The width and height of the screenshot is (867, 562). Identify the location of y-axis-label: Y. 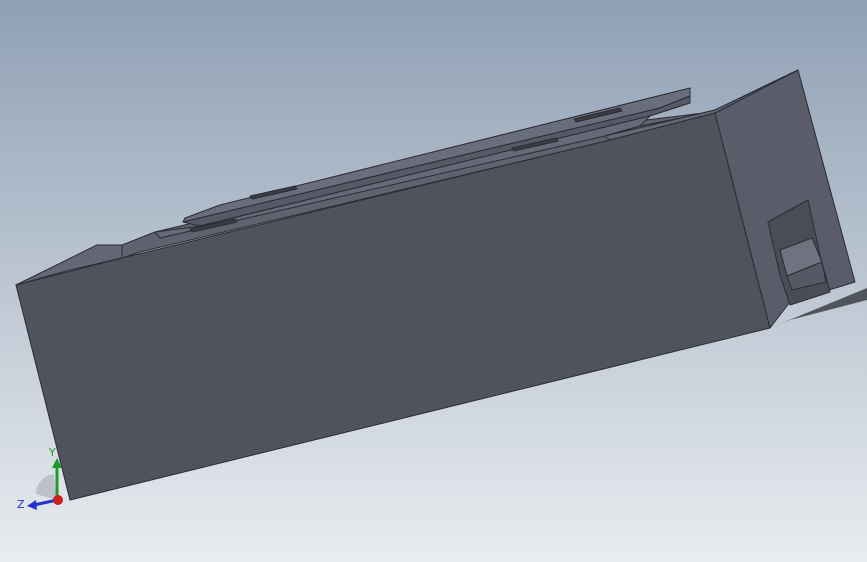
(52, 452).